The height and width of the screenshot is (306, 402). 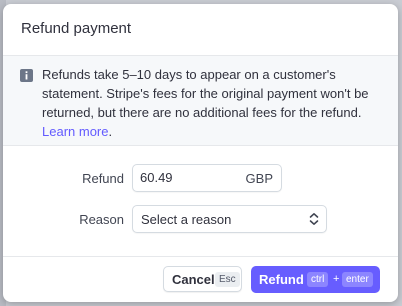 I want to click on info-icon, so click(x=26, y=75).